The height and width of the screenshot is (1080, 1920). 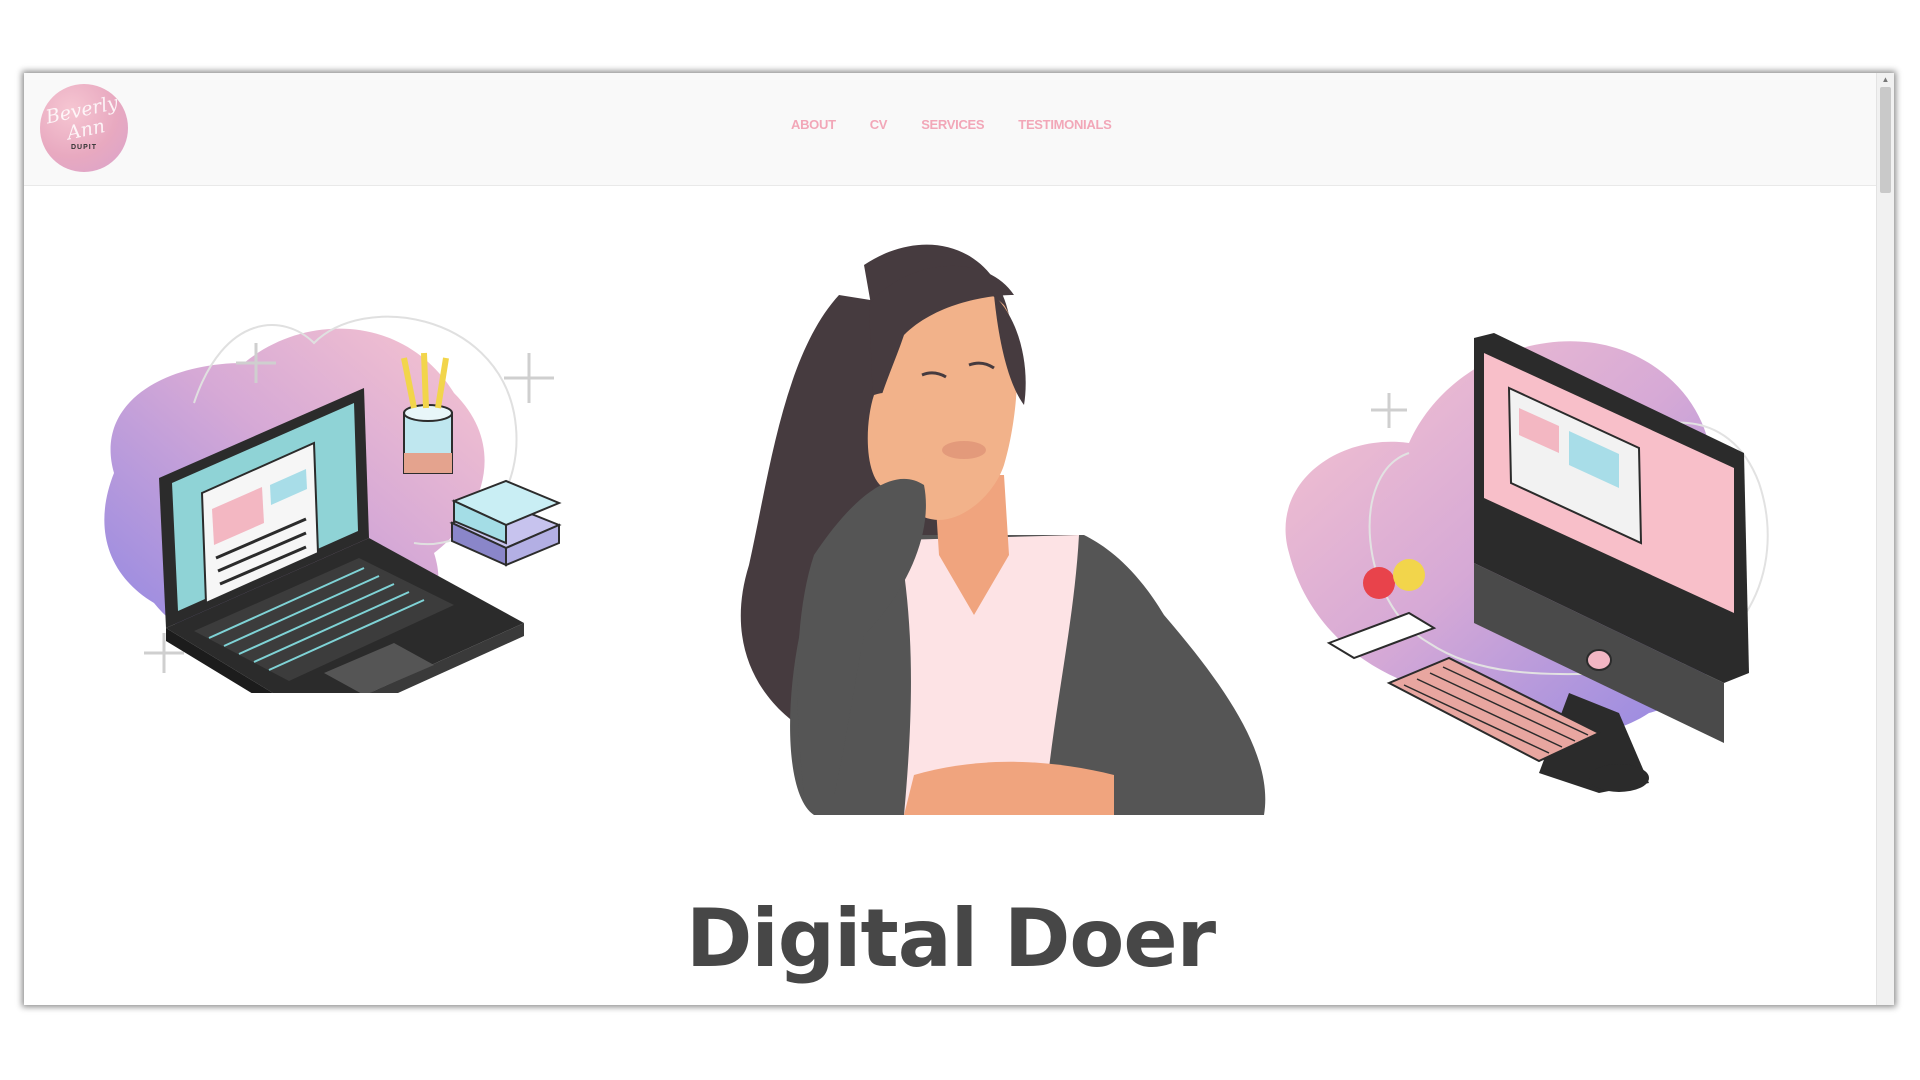 I want to click on nav-services: SERVICES, so click(x=952, y=124).